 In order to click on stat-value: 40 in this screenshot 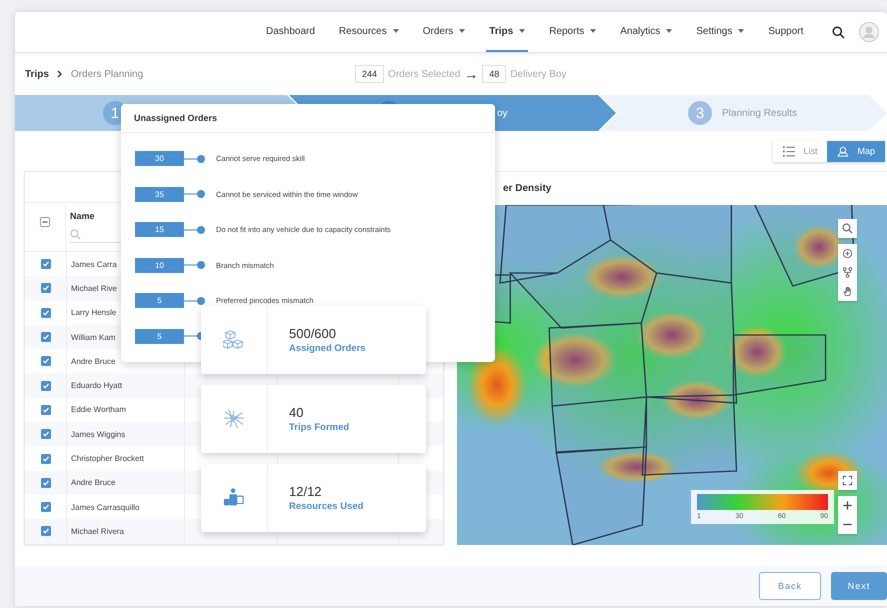, I will do `click(296, 412)`.